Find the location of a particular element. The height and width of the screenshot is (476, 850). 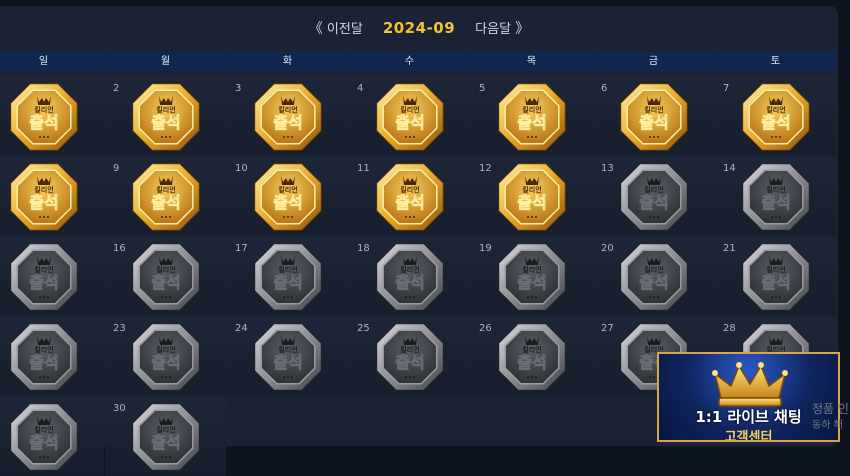

day-cell: 24 킬리언 출석 is located at coordinates (287, 356).